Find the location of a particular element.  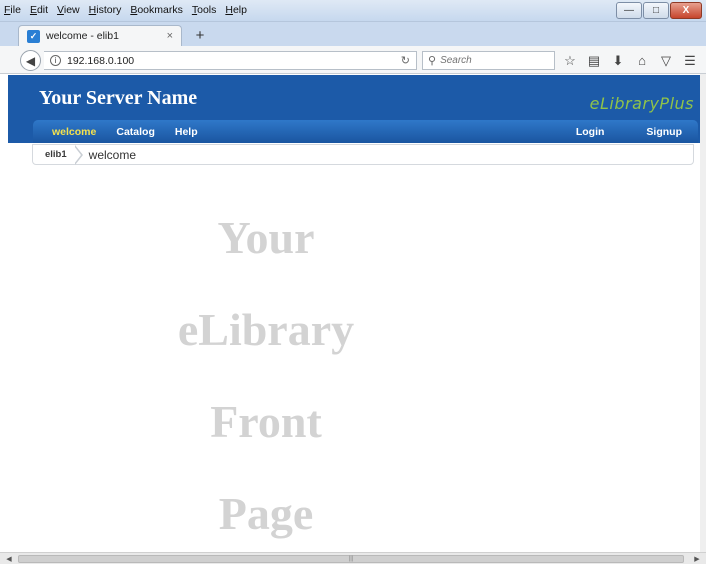

site-nav: welcome Catalog Help Login Signup is located at coordinates (365, 131).